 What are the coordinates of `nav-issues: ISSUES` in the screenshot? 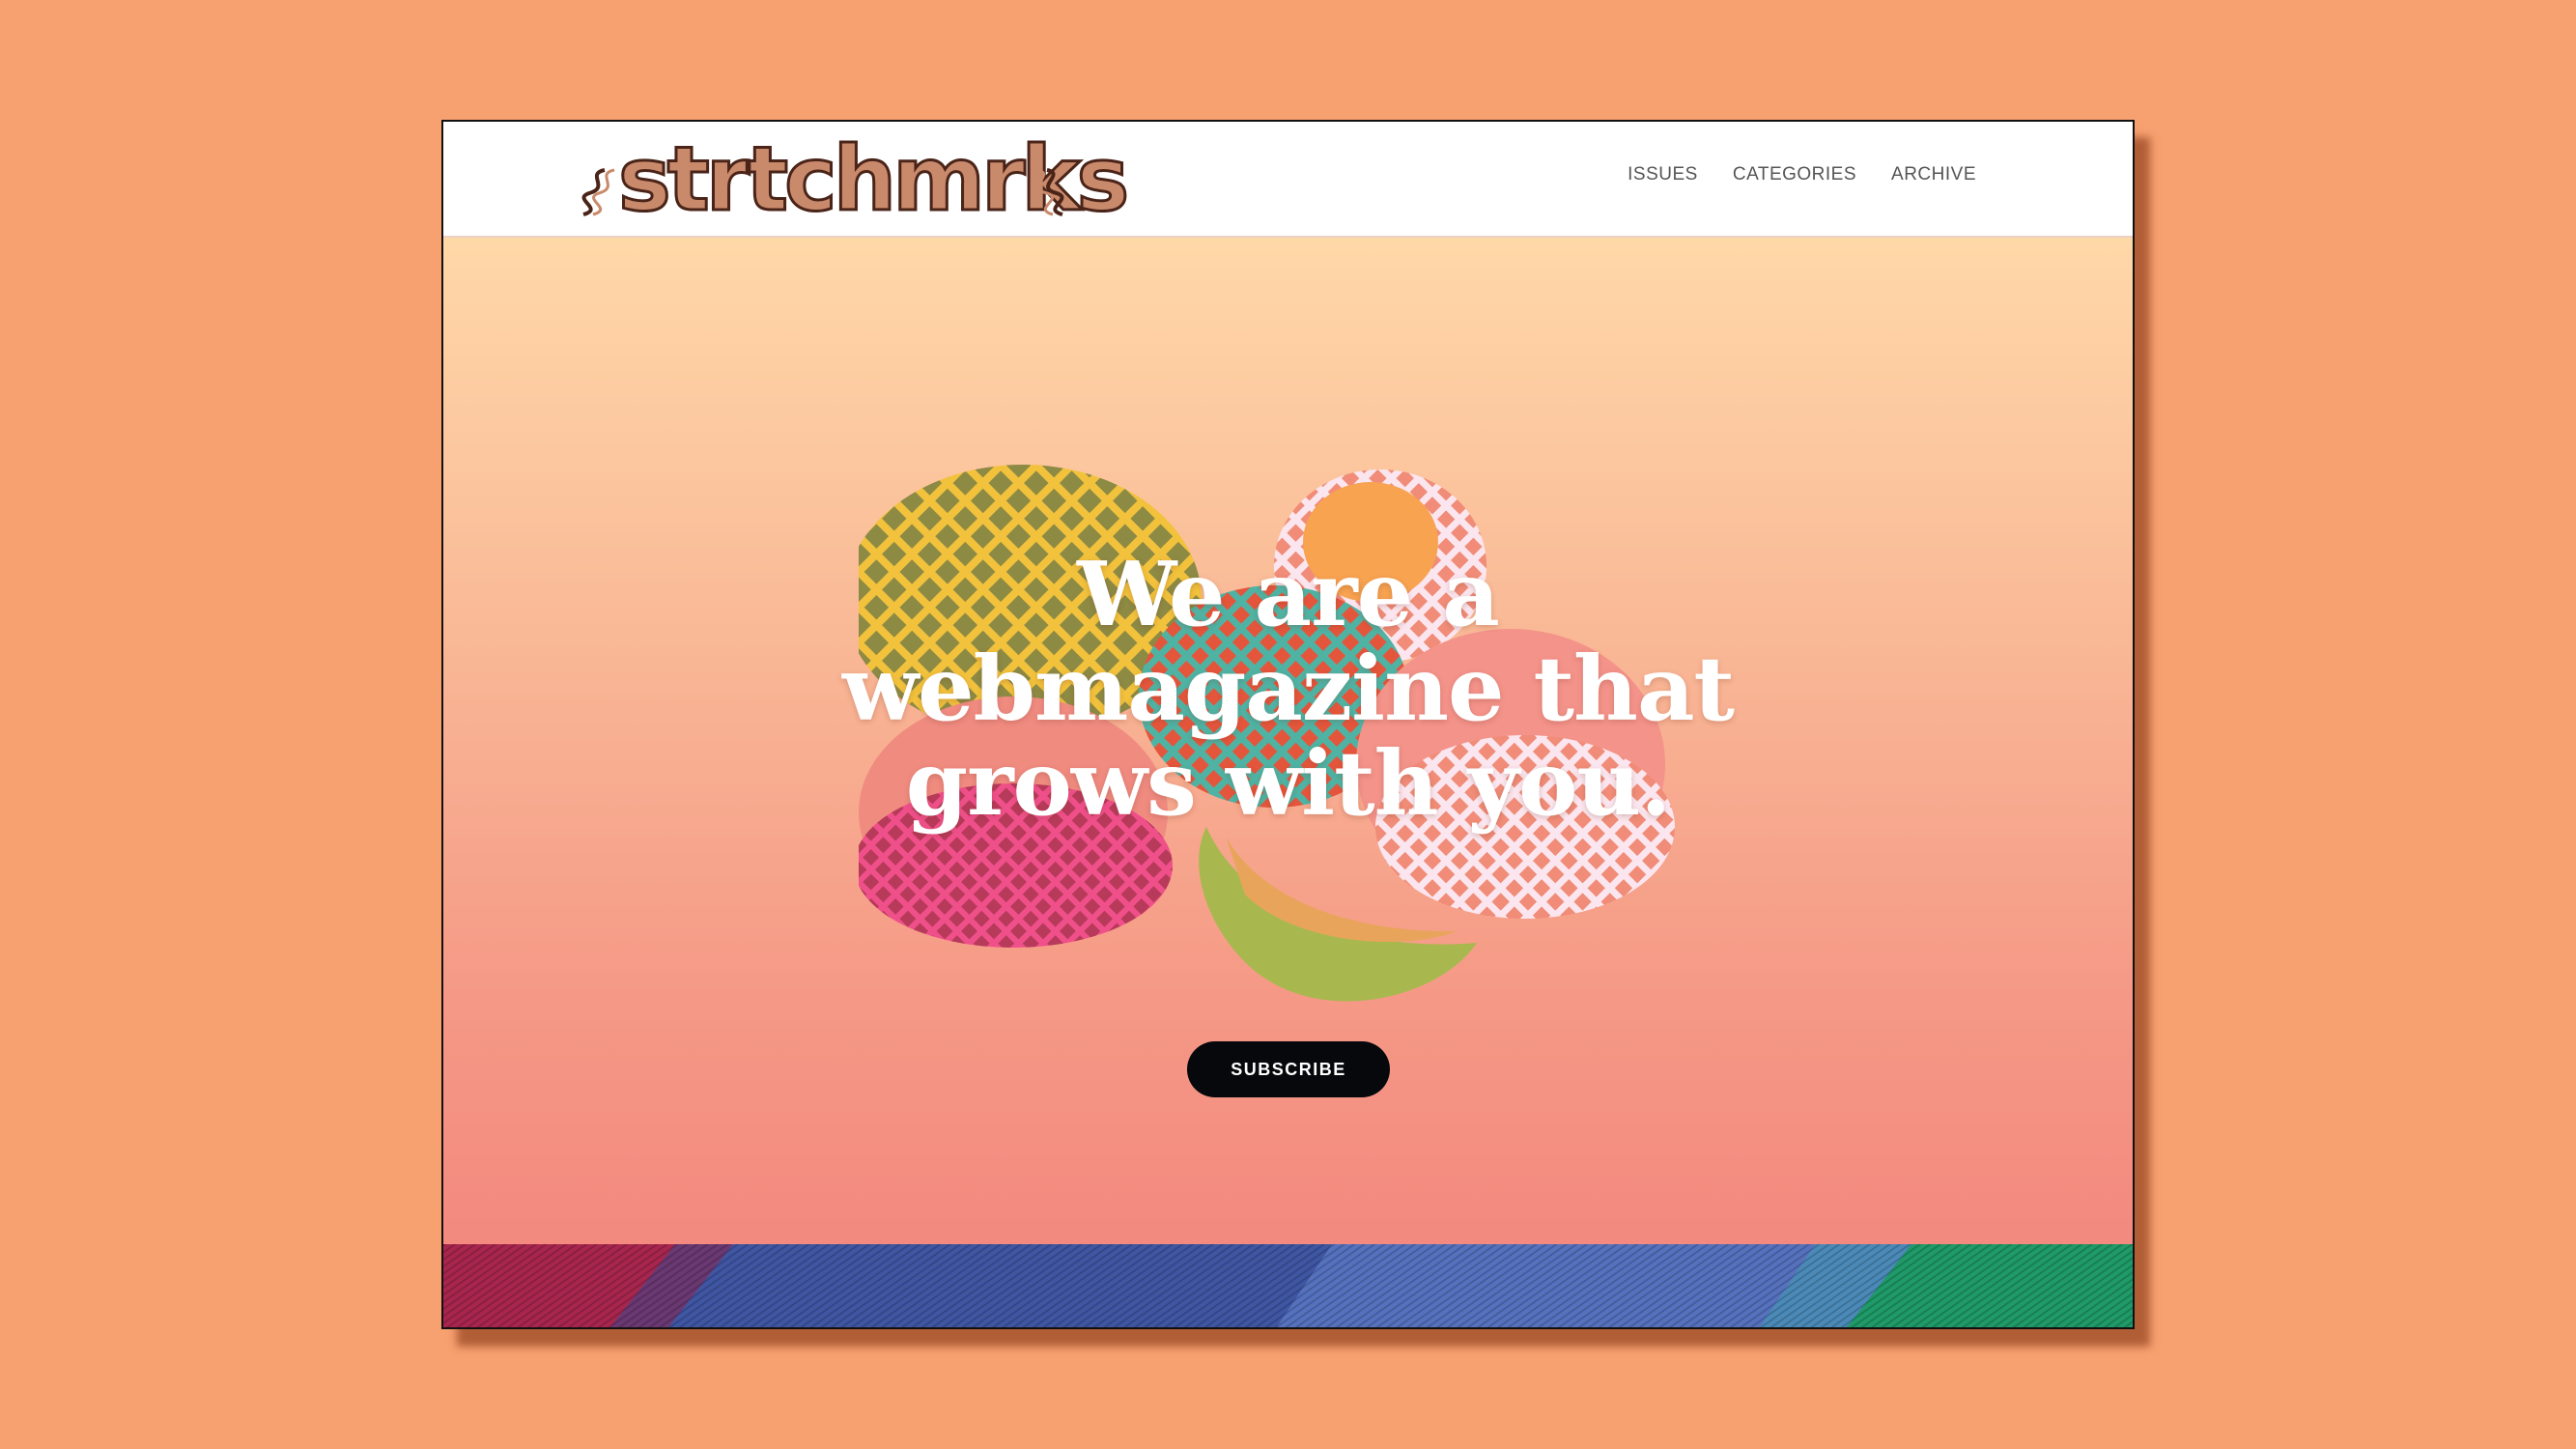 It's located at (1663, 174).